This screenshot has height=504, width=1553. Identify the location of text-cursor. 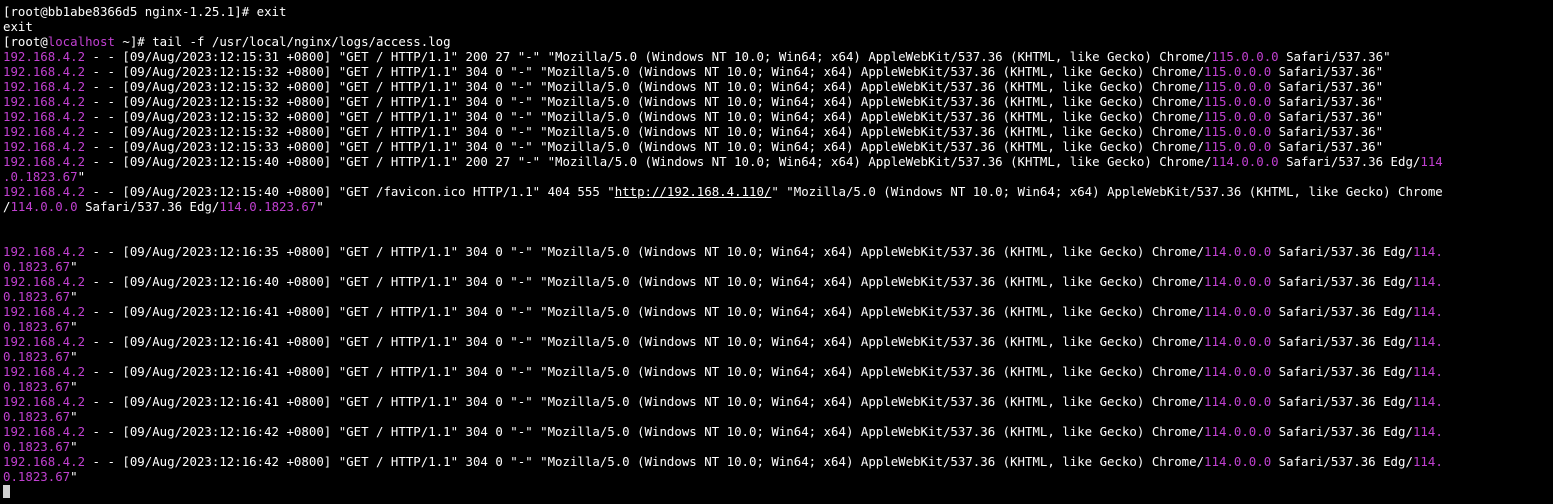
(6, 491).